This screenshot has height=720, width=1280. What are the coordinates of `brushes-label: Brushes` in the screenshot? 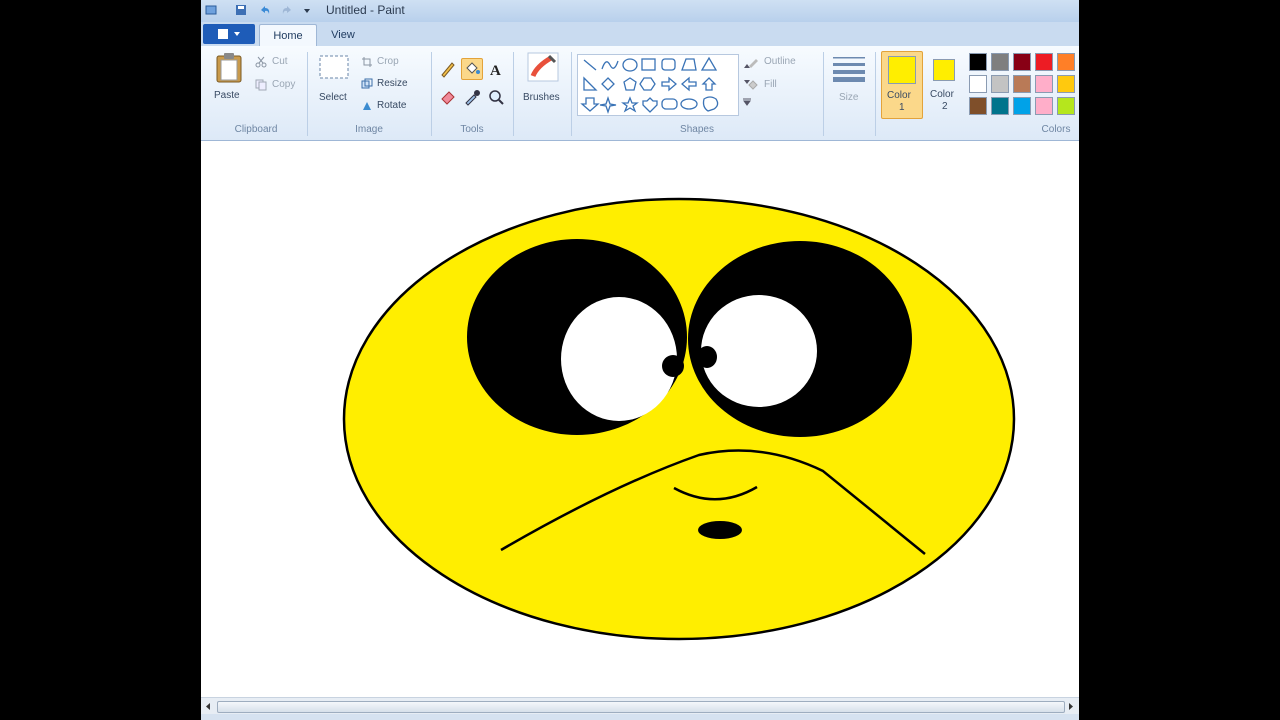 It's located at (541, 97).